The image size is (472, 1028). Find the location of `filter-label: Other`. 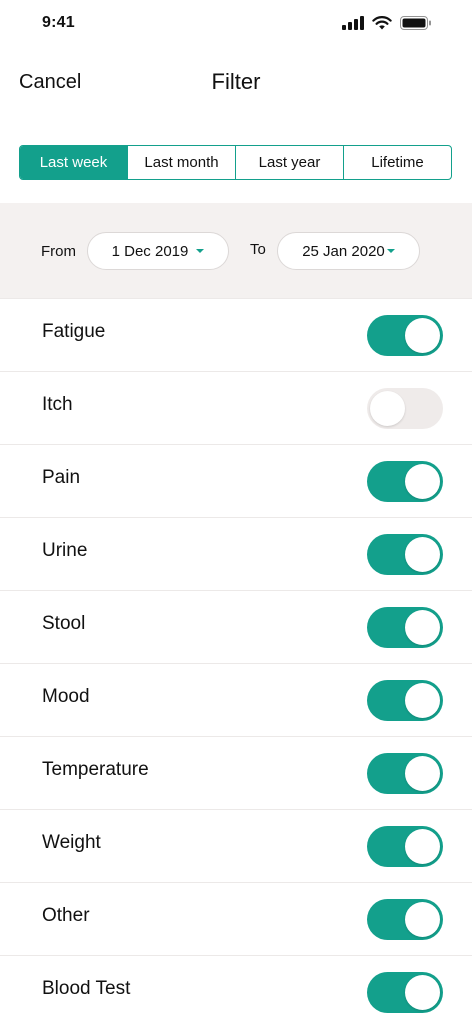

filter-label: Other is located at coordinates (66, 915).